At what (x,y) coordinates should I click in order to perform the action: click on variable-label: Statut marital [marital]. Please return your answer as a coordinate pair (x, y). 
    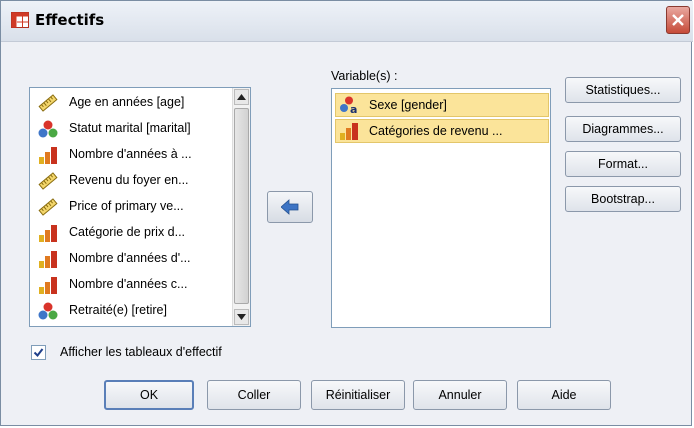
    Looking at the image, I should click on (130, 128).